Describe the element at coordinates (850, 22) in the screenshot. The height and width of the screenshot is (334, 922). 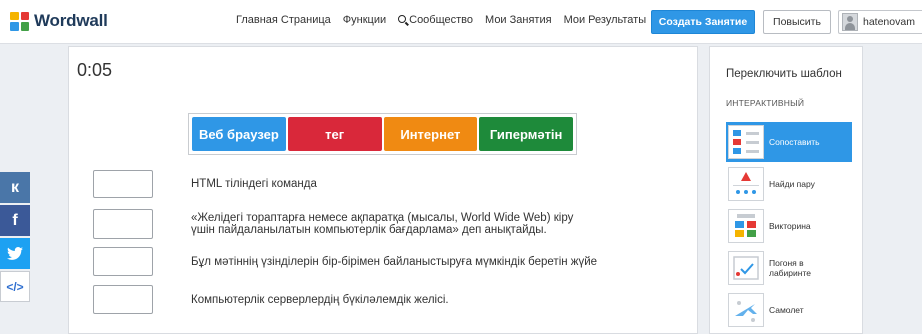
I see `avatar` at that location.